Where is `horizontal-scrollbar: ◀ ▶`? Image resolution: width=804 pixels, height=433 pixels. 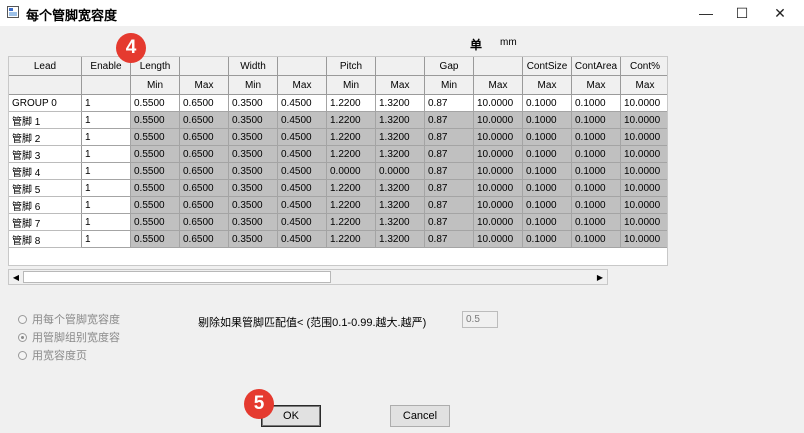 horizontal-scrollbar: ◀ ▶ is located at coordinates (308, 277).